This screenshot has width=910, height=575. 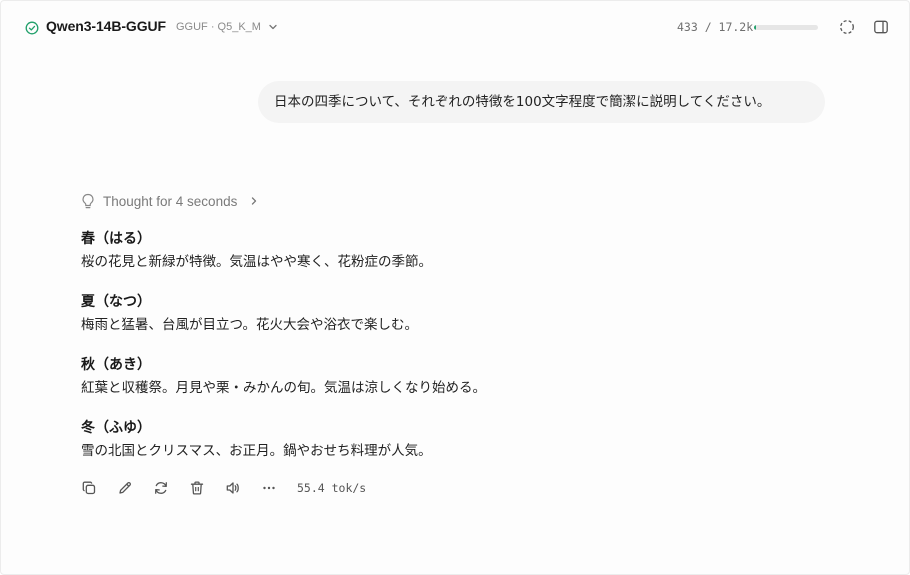 What do you see at coordinates (273, 27) in the screenshot?
I see `chevron-down-icon` at bounding box center [273, 27].